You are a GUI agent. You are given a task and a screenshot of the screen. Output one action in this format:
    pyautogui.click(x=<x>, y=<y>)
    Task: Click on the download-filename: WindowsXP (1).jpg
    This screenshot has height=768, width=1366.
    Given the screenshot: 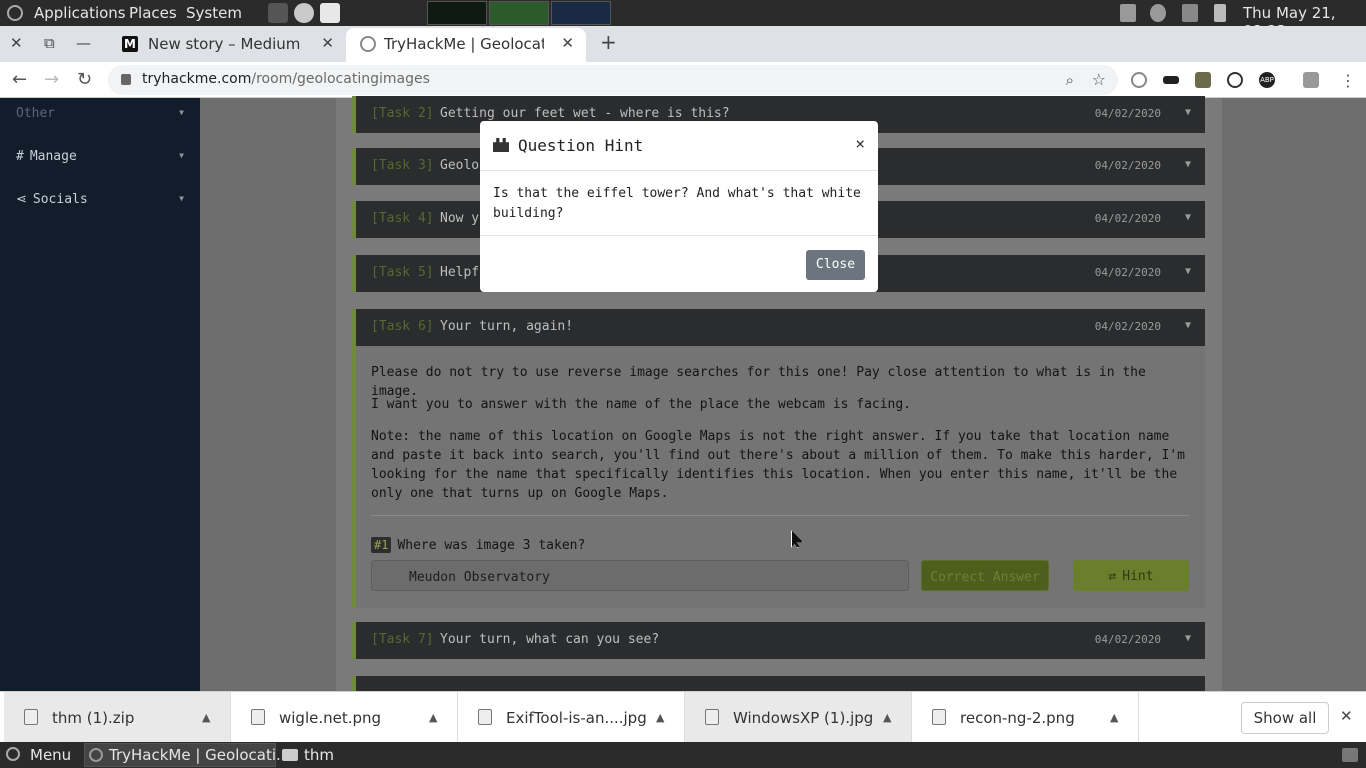 What is the action you would take?
    pyautogui.click(x=803, y=718)
    